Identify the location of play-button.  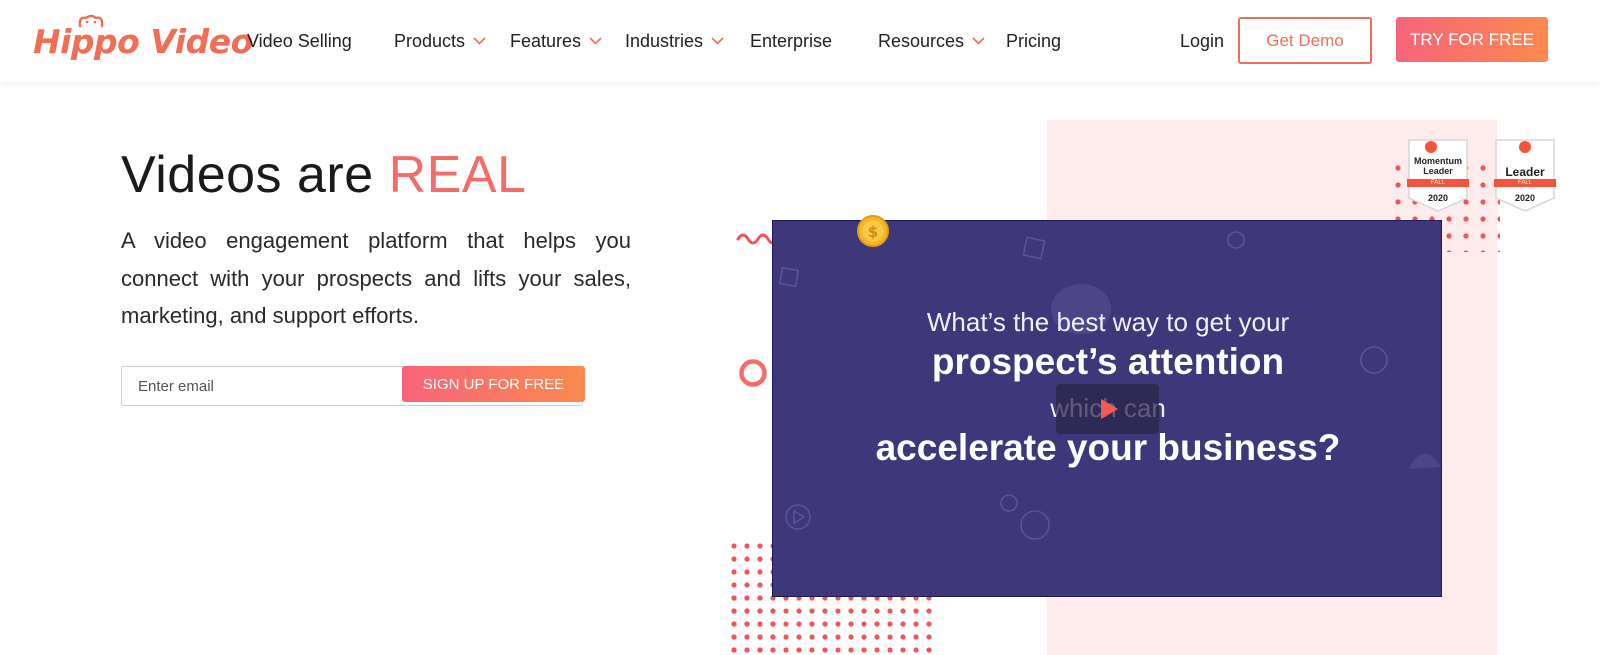
(1107, 409).